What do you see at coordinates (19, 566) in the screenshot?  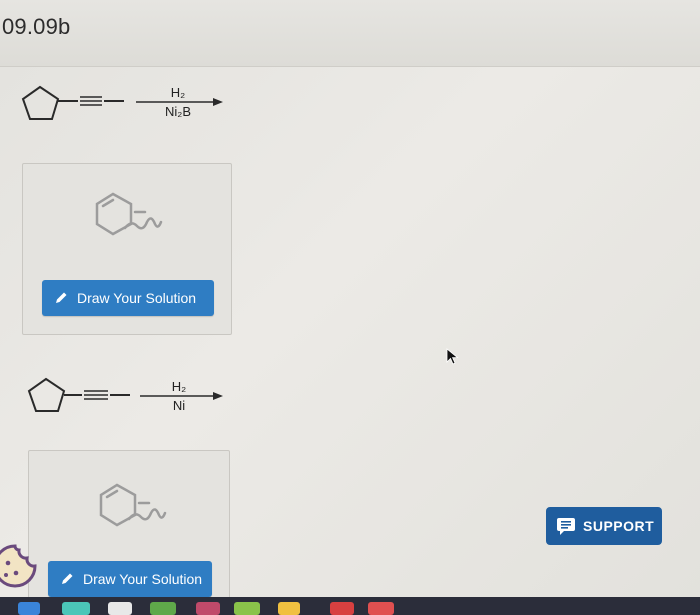 I see `cookie-icon` at bounding box center [19, 566].